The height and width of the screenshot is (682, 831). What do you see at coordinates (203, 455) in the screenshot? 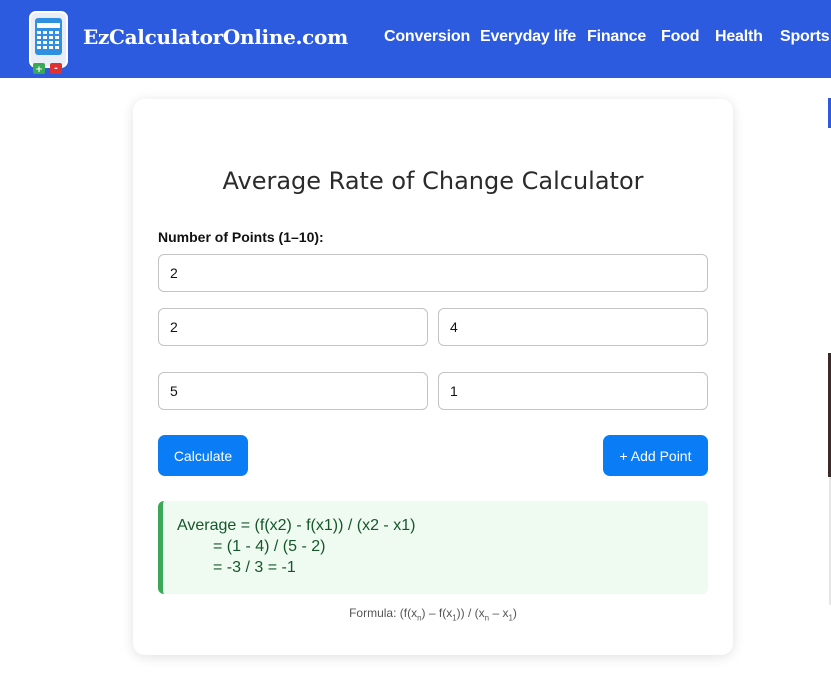
I see `calculate-button: Calculate` at bounding box center [203, 455].